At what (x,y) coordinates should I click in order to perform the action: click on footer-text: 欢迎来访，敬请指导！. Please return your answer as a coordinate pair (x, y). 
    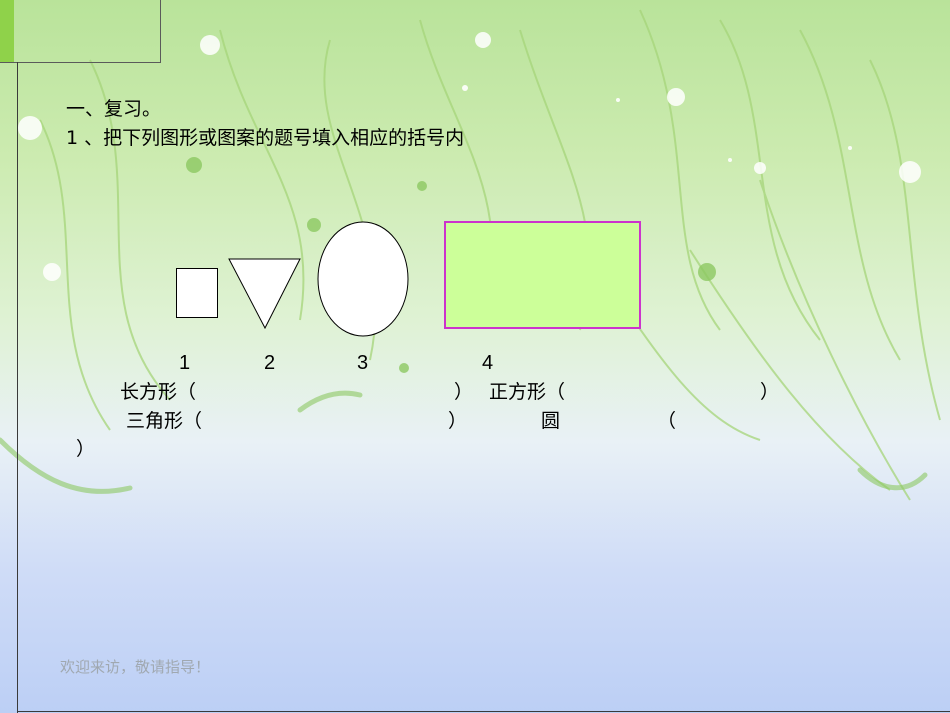
    Looking at the image, I should click on (135, 667).